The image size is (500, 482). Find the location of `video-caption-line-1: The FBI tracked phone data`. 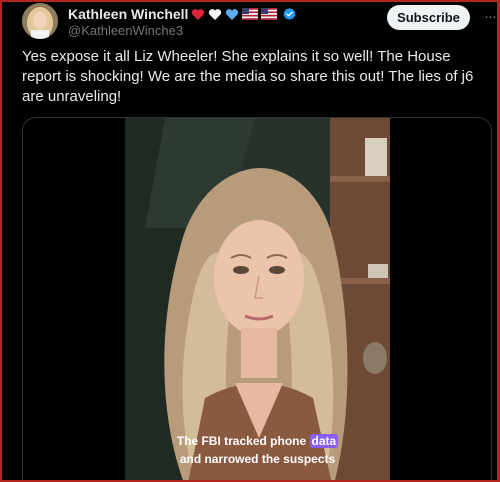

video-caption-line-1: The FBI tracked phone data is located at coordinates (257, 441).